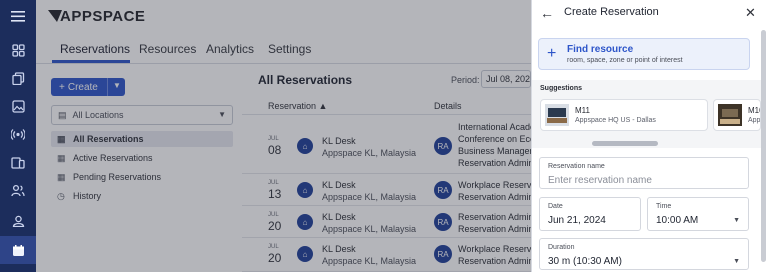  Describe the element at coordinates (18, 106) in the screenshot. I see `image-icon` at that location.